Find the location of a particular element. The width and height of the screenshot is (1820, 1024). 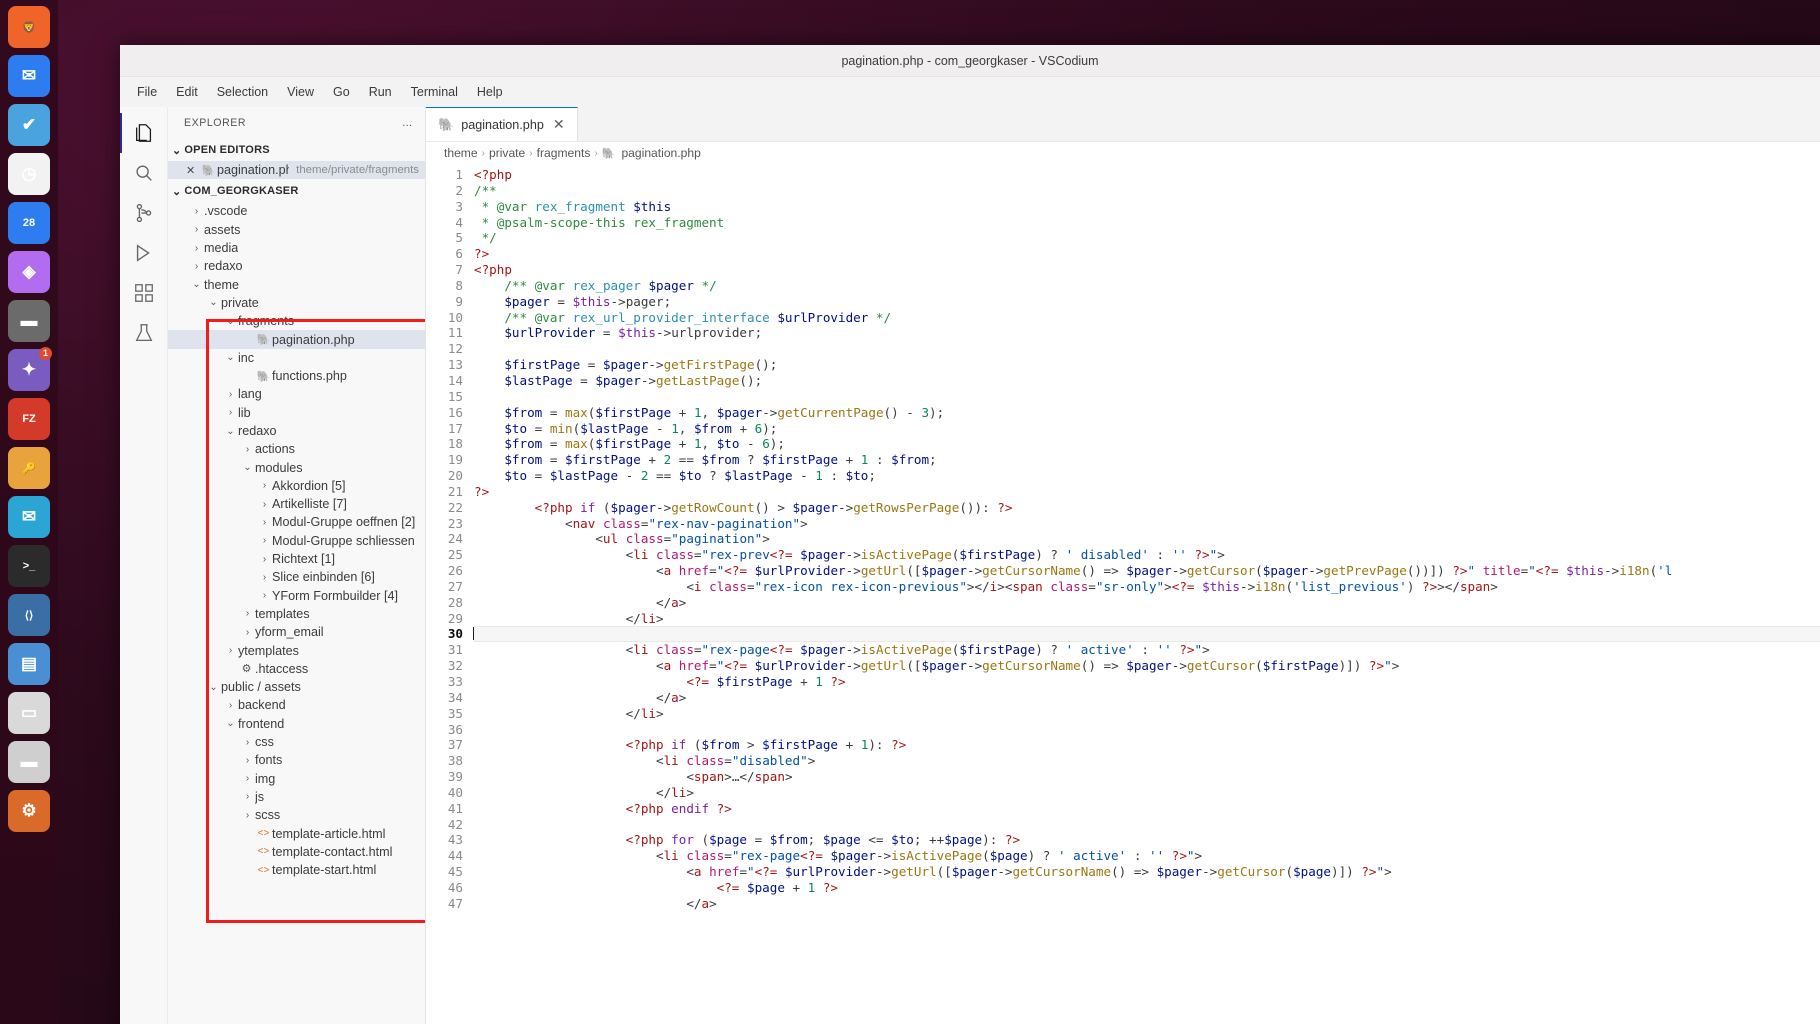

open-editors-list: ✕🐘pagination.php theme/private/fragments is located at coordinates (296, 170).